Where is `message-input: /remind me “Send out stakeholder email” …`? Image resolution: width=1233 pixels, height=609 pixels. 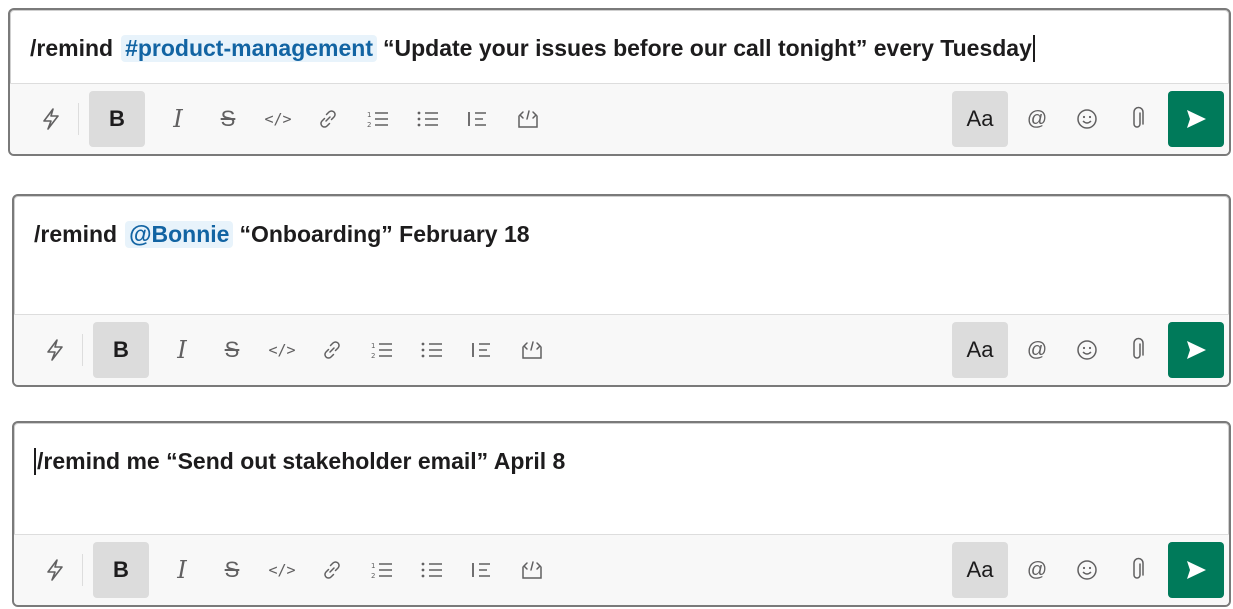 message-input: /remind me “Send out stakeholder email” … is located at coordinates (623, 461).